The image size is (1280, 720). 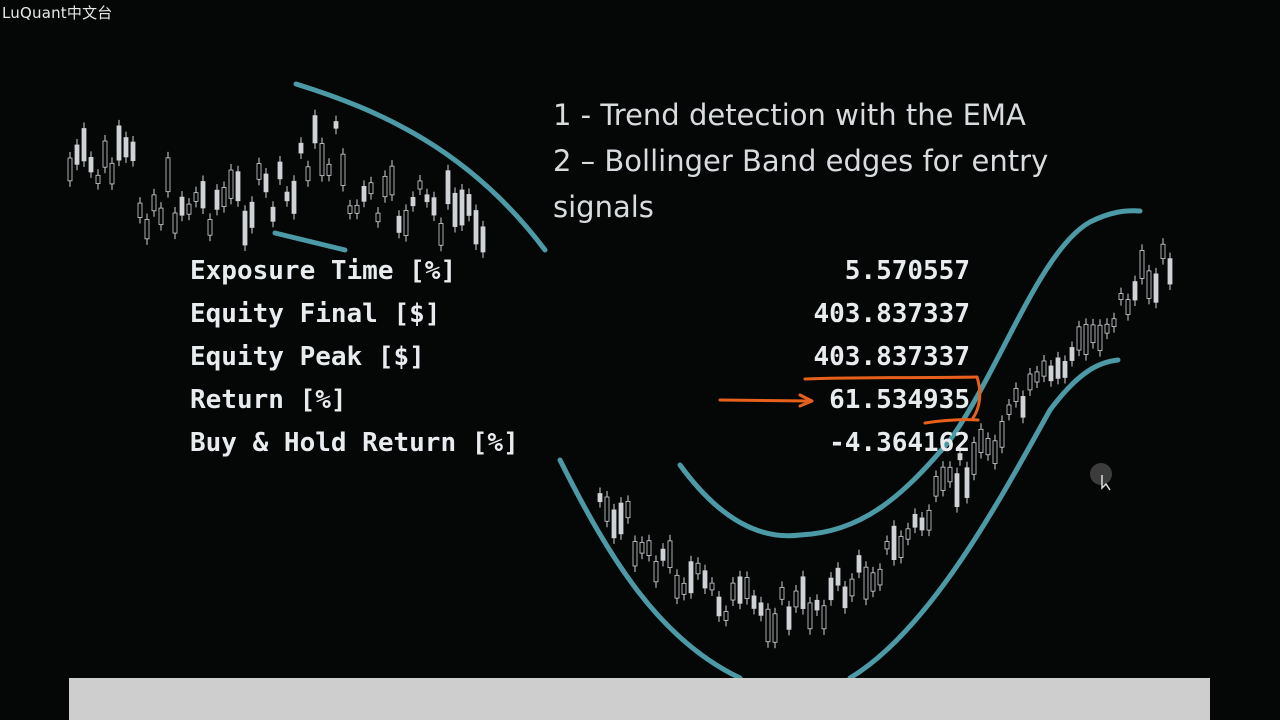 I want to click on stat-row-exposure: Exposure Time [%] 5.570557, so click(x=585, y=271).